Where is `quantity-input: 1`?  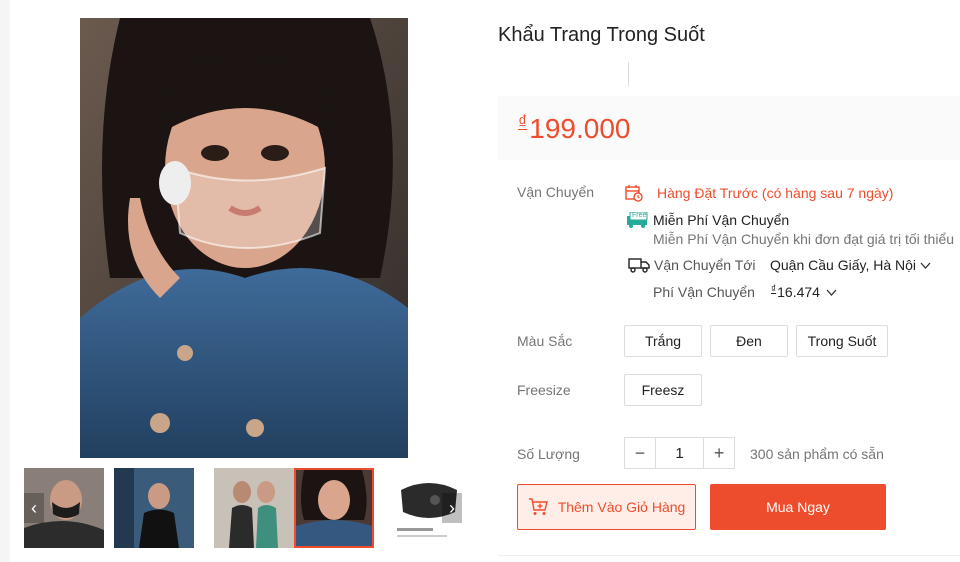
quantity-input: 1 is located at coordinates (679, 453).